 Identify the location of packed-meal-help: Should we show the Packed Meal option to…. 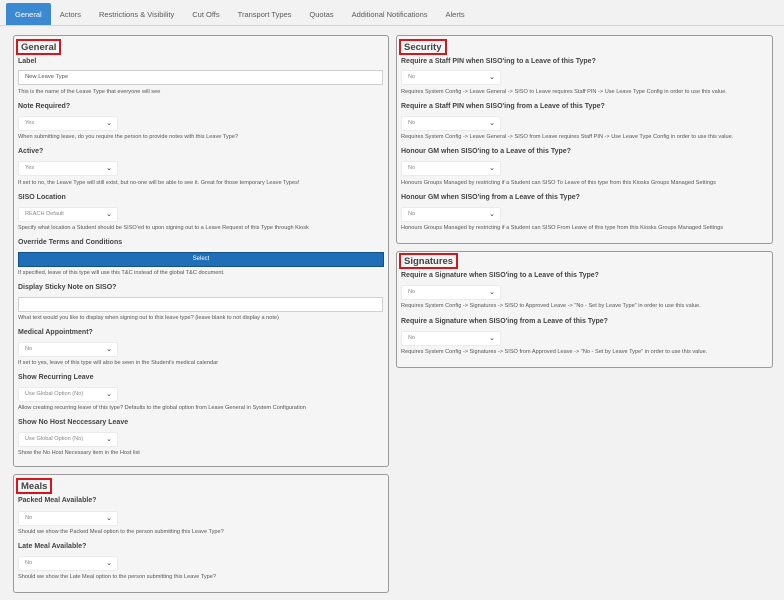
(121, 532).